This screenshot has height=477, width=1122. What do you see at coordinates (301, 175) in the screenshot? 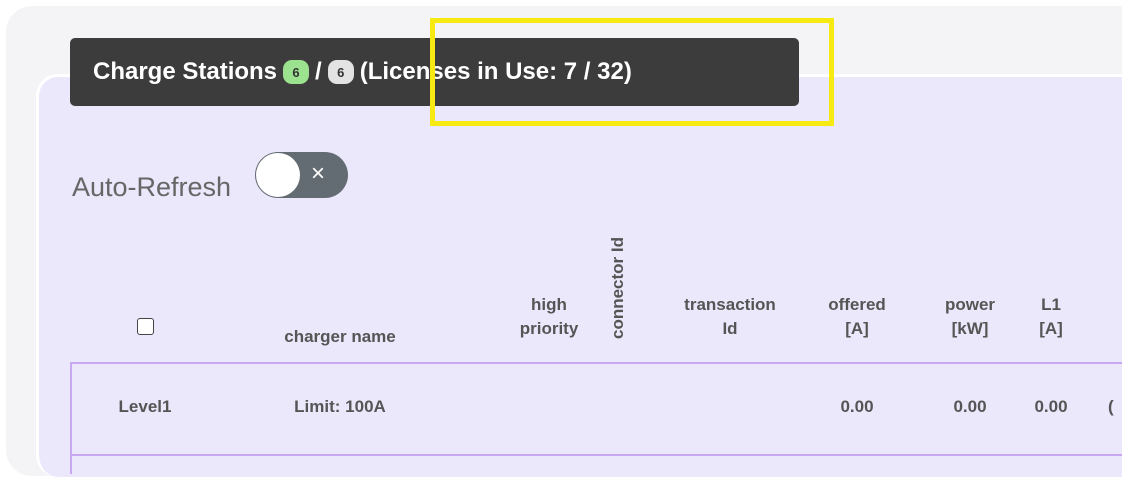
I see `auto-refresh-toggle: ×` at bounding box center [301, 175].